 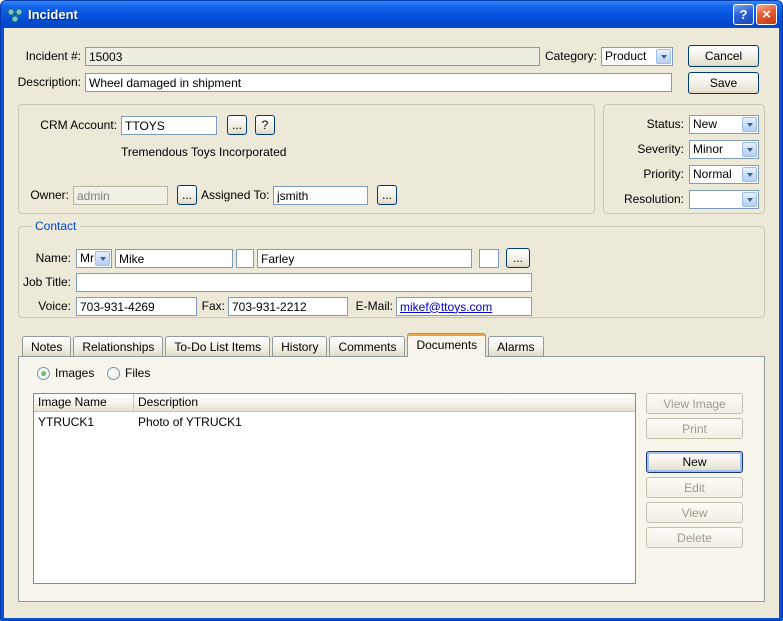 What do you see at coordinates (715, 192) in the screenshot?
I see `resolution-value` at bounding box center [715, 192].